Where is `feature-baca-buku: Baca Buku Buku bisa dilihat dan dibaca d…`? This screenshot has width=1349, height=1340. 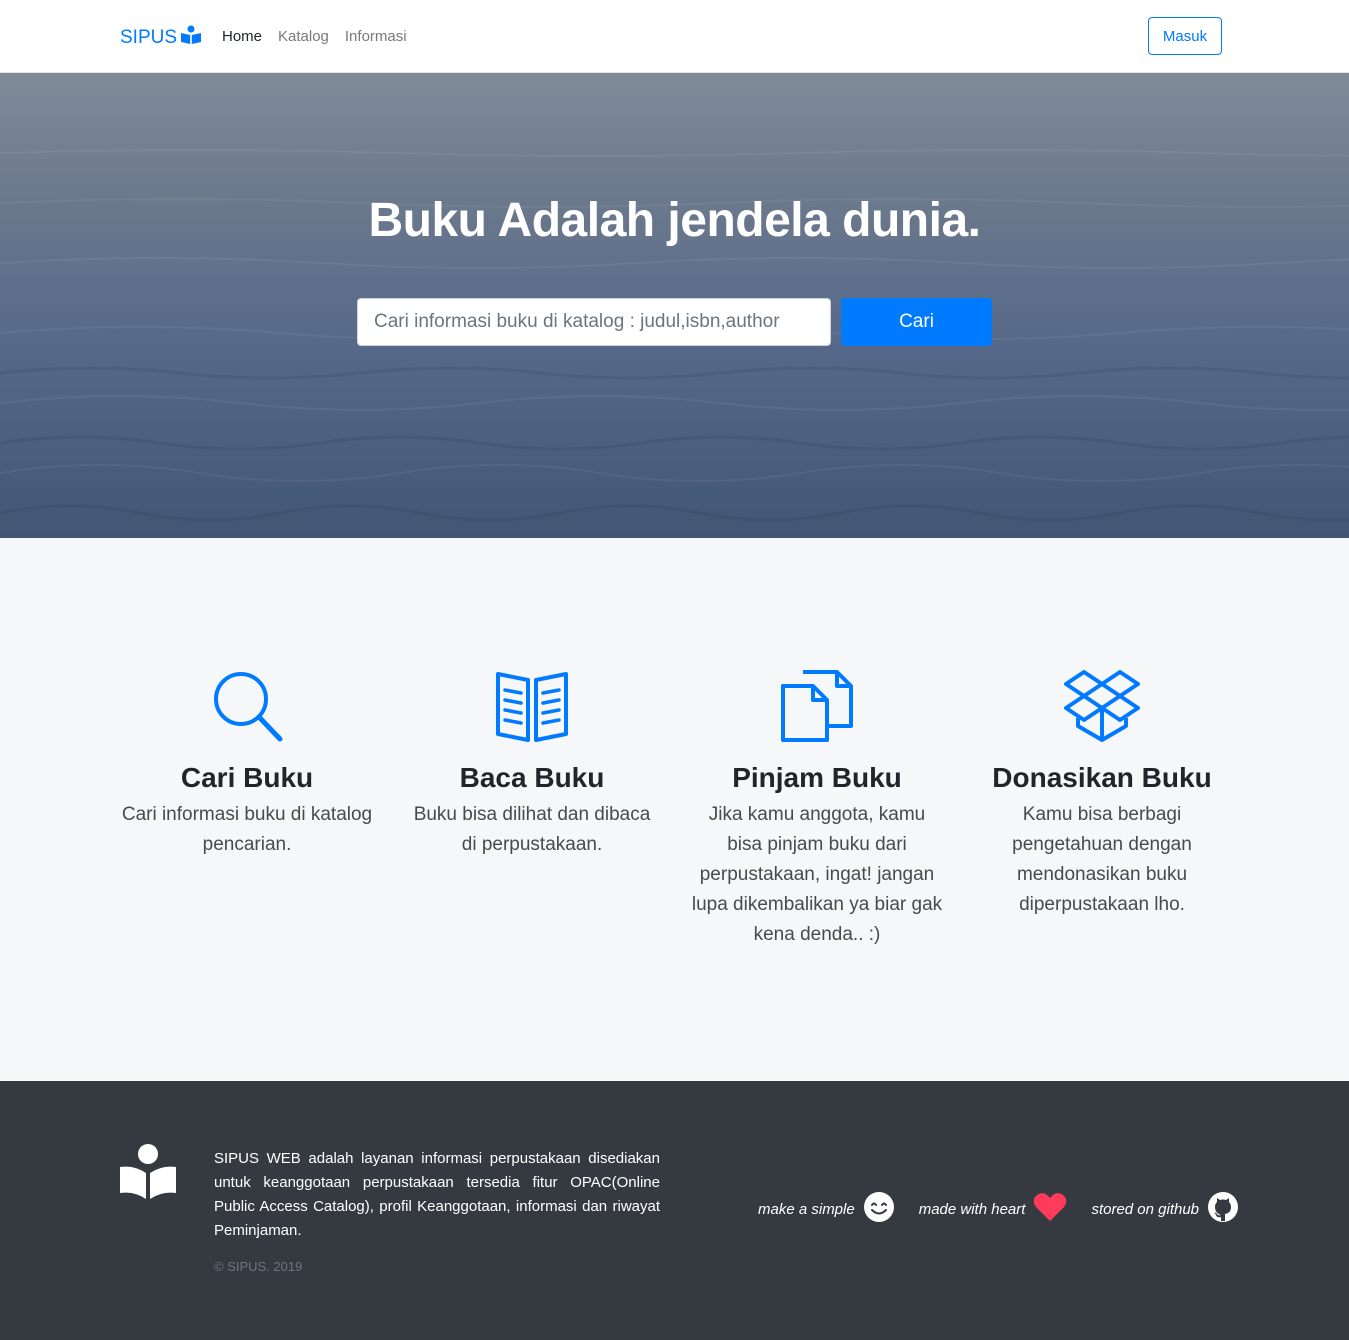 feature-baca-buku: Baca Buku Buku bisa dilihat dan dibaca d… is located at coordinates (532, 764).